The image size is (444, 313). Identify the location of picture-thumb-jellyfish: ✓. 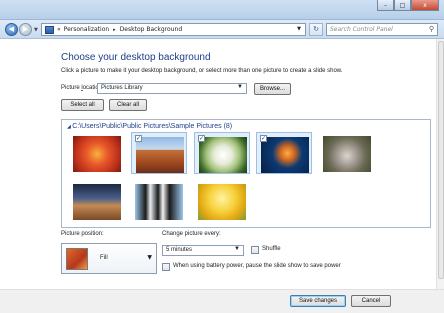
(284, 153).